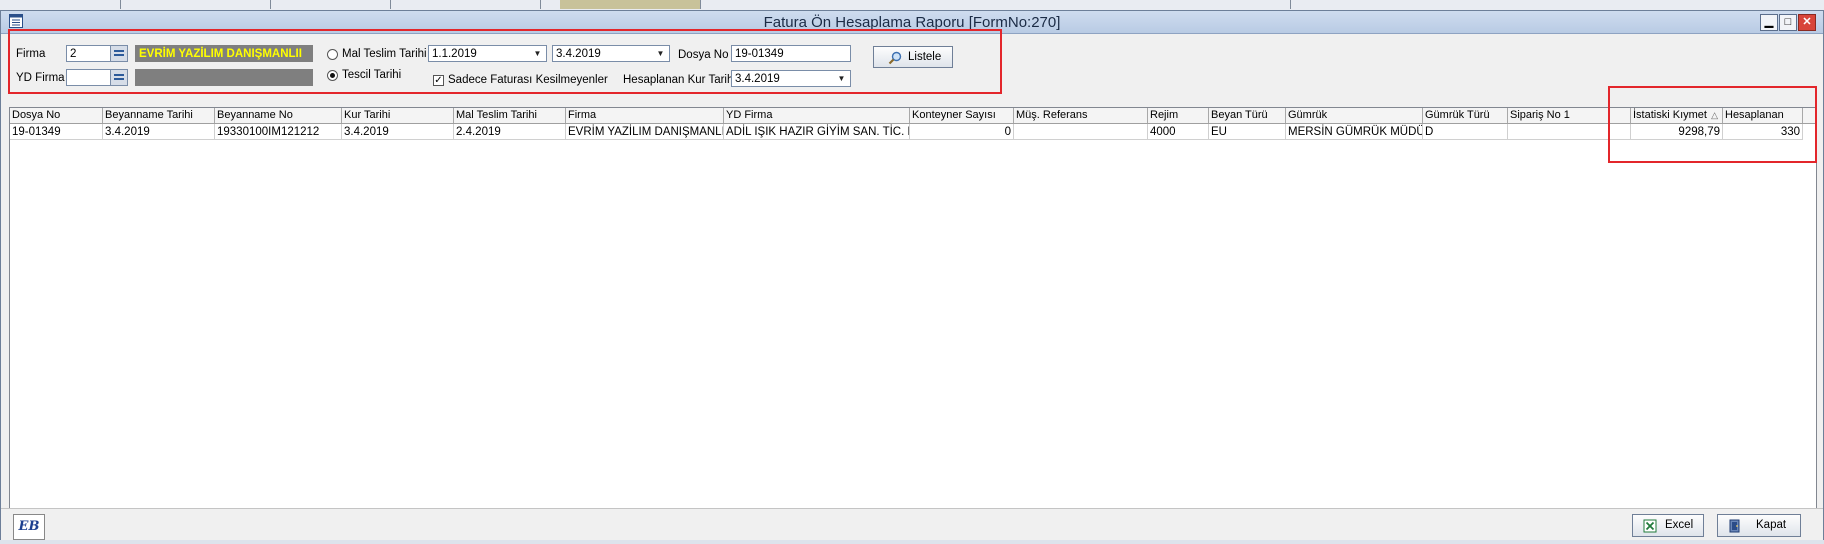 The width and height of the screenshot is (1824, 544). I want to click on kur-tarihi-value: 3.4.2019, so click(757, 79).